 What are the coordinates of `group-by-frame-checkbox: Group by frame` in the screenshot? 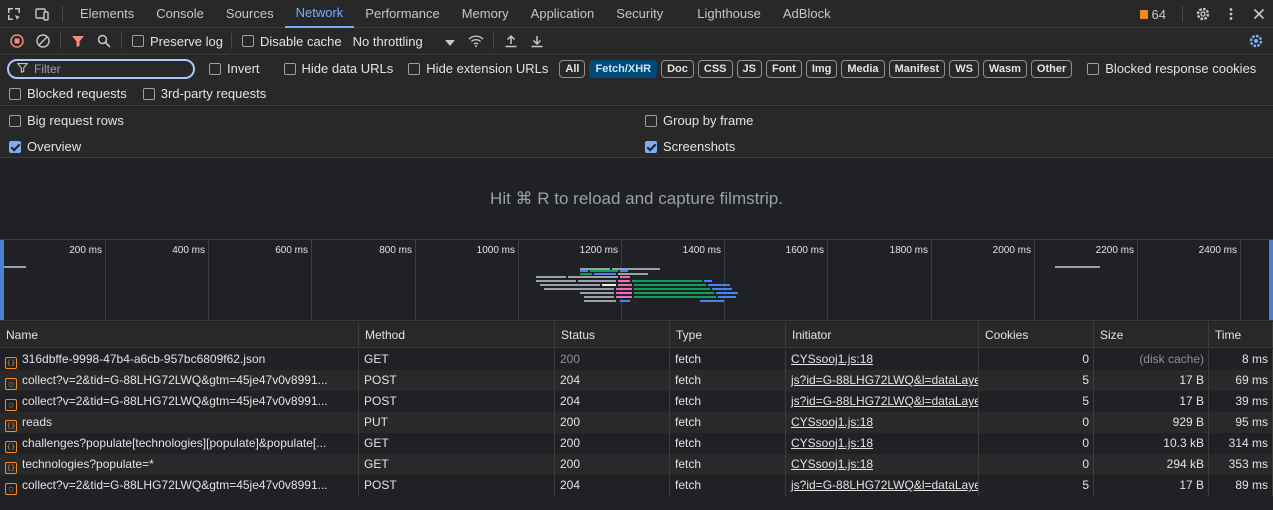 It's located at (699, 120).